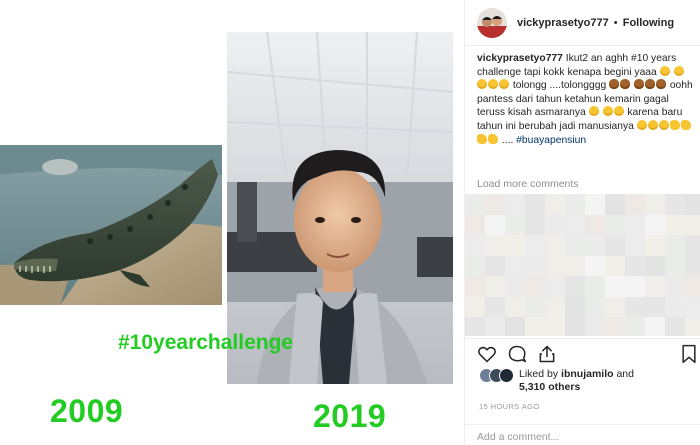 This screenshot has width=700, height=445. Describe the element at coordinates (582, 437) in the screenshot. I see `add-comment-input` at that location.